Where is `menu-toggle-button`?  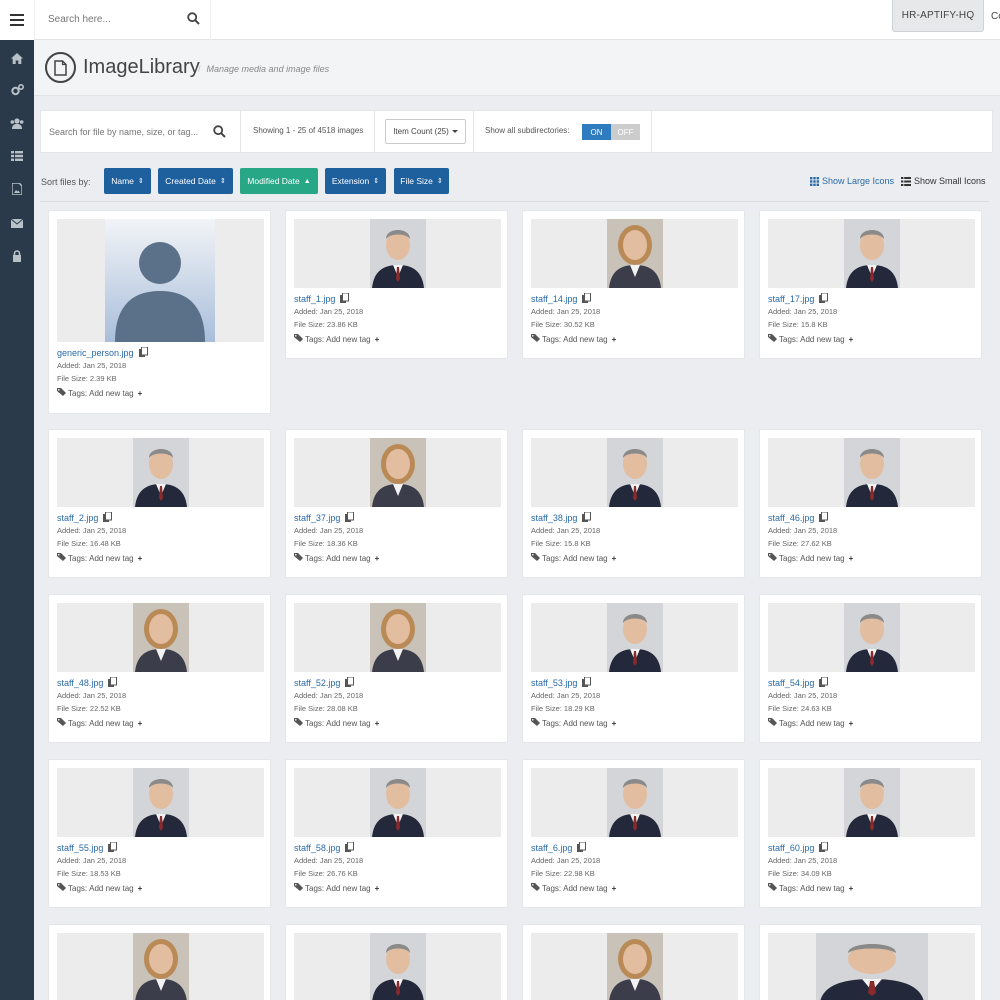
menu-toggle-button is located at coordinates (17, 20).